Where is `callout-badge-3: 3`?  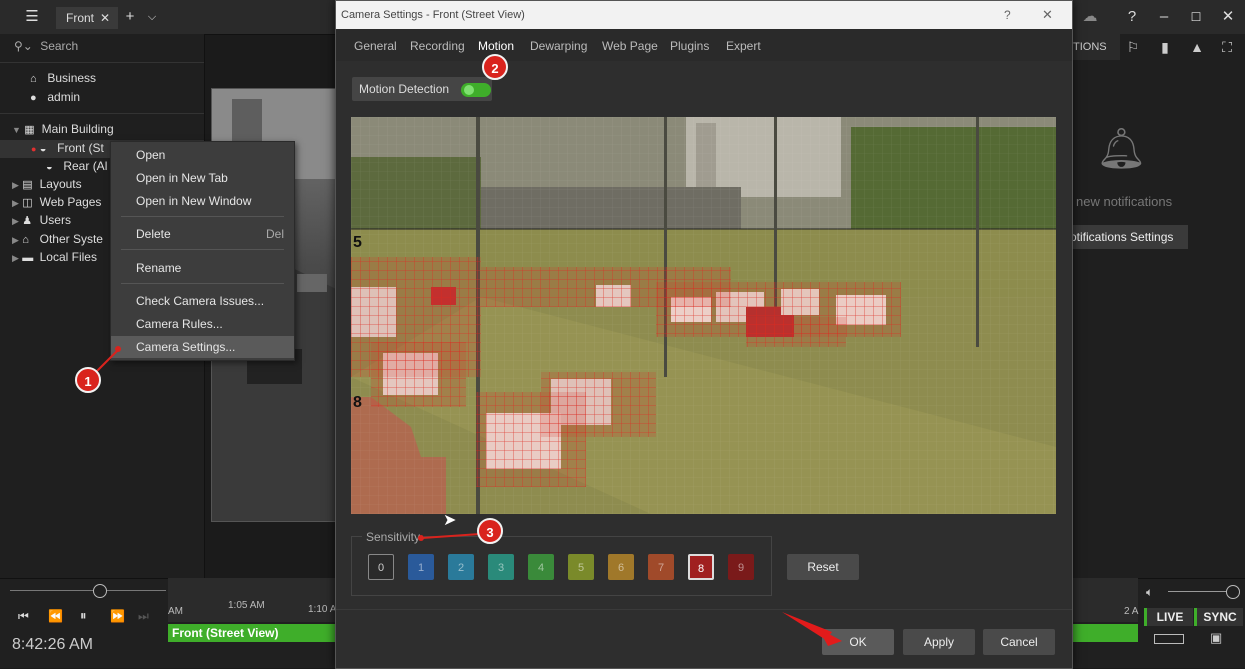
callout-badge-3: 3 is located at coordinates (490, 531).